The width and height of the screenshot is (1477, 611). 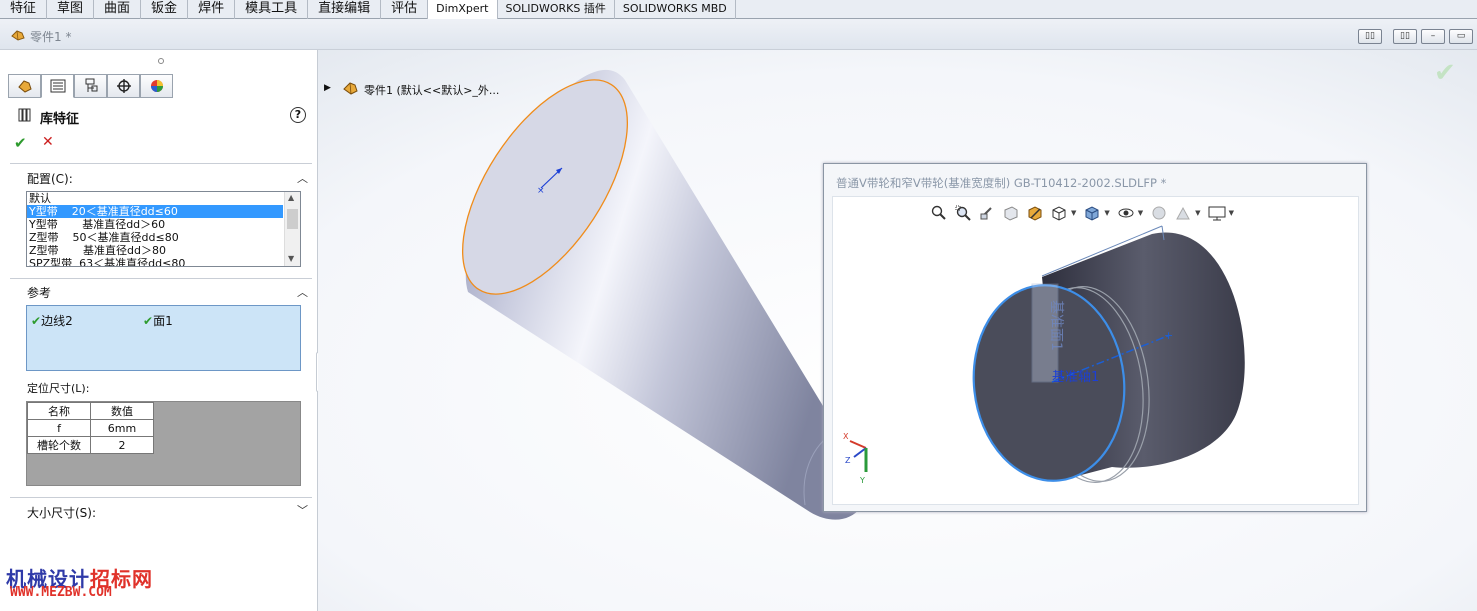 I want to click on document-title: 零件1 *, so click(x=51, y=37).